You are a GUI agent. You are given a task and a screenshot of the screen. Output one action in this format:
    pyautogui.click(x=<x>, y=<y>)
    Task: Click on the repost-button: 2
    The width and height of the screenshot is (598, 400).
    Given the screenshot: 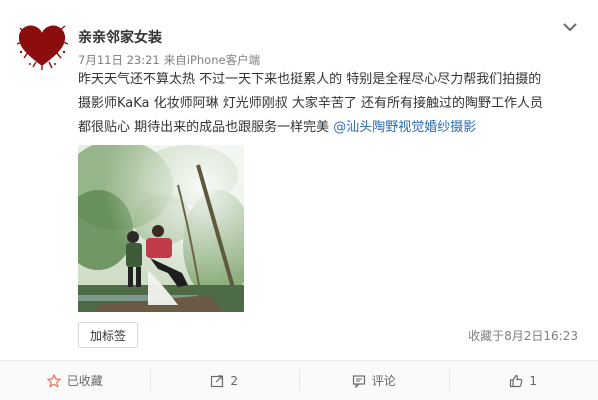 What is the action you would take?
    pyautogui.click(x=224, y=380)
    